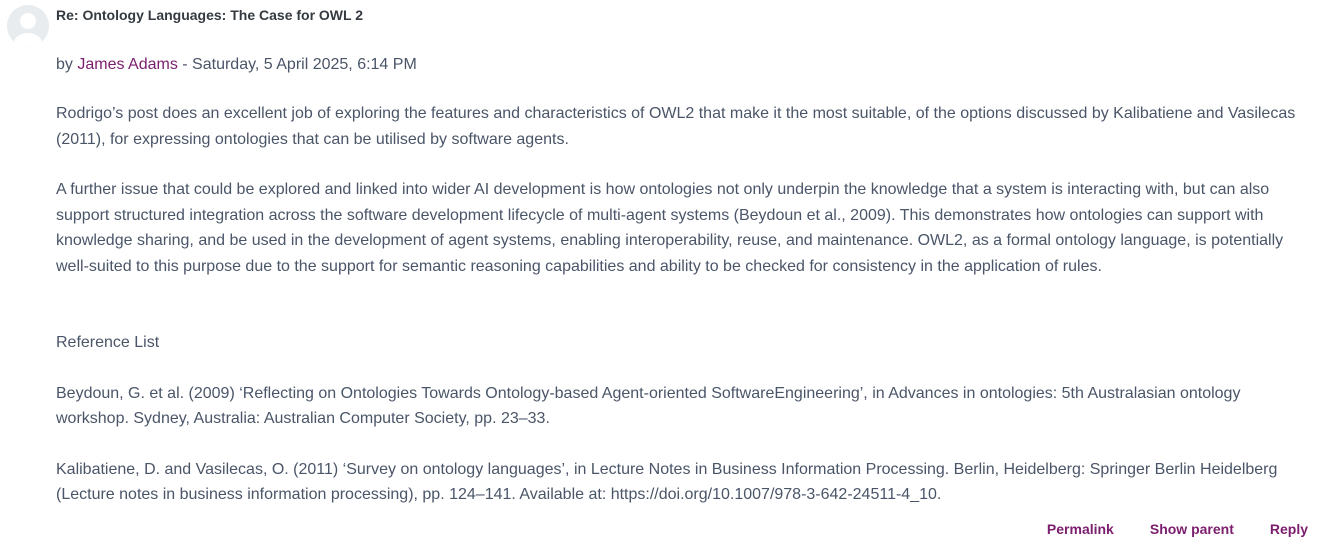 The image size is (1332, 555). Describe the element at coordinates (1192, 529) in the screenshot. I see `show-parent-link: Show parent` at that location.